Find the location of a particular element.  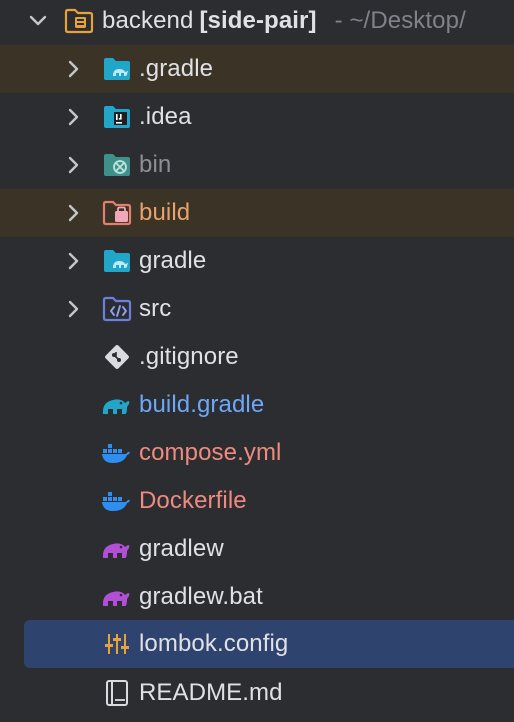

tree-file-build-gradle: build.gradle is located at coordinates (257, 405).